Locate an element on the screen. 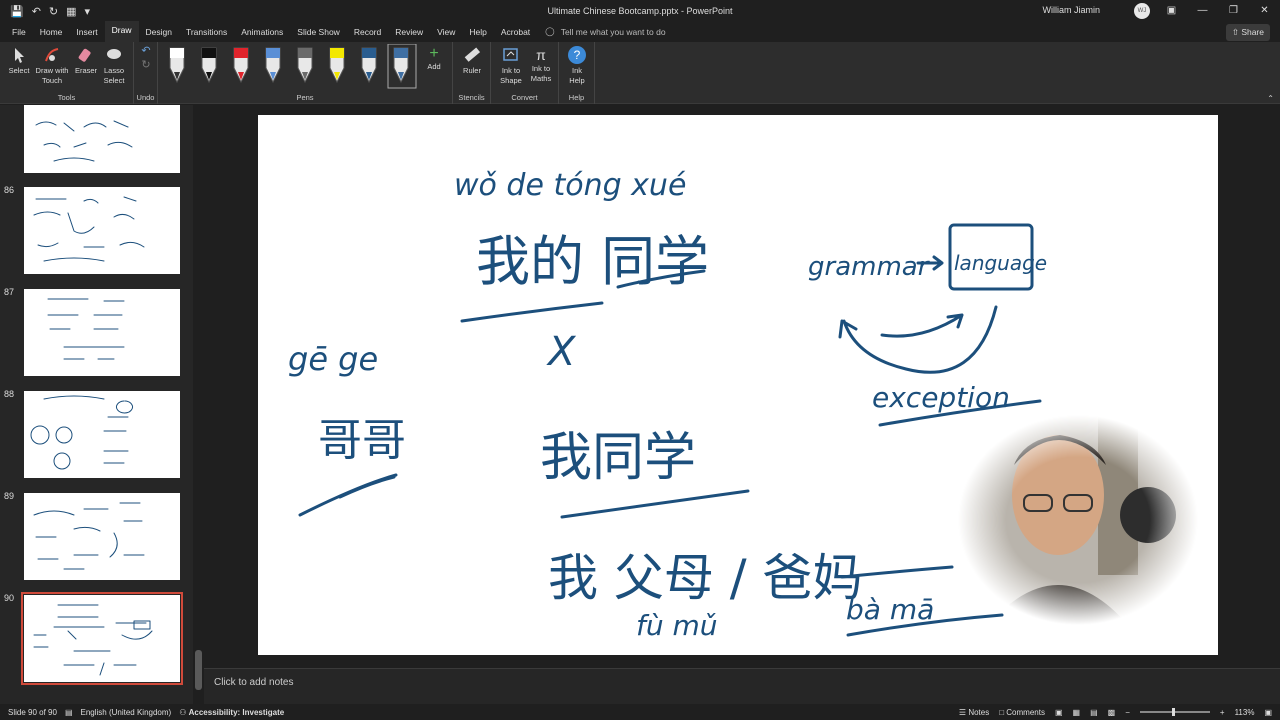 The height and width of the screenshot is (720, 1280). tab-acrobat: Acrobat is located at coordinates (515, 34).